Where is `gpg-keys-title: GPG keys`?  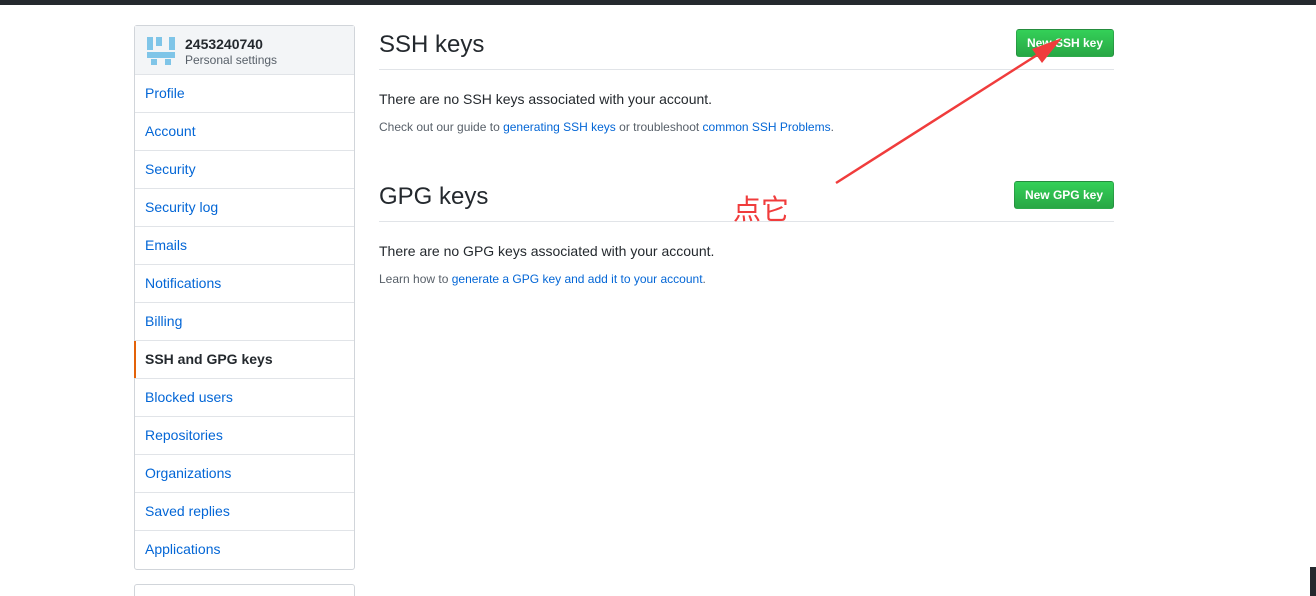 gpg-keys-title: GPG keys is located at coordinates (434, 196).